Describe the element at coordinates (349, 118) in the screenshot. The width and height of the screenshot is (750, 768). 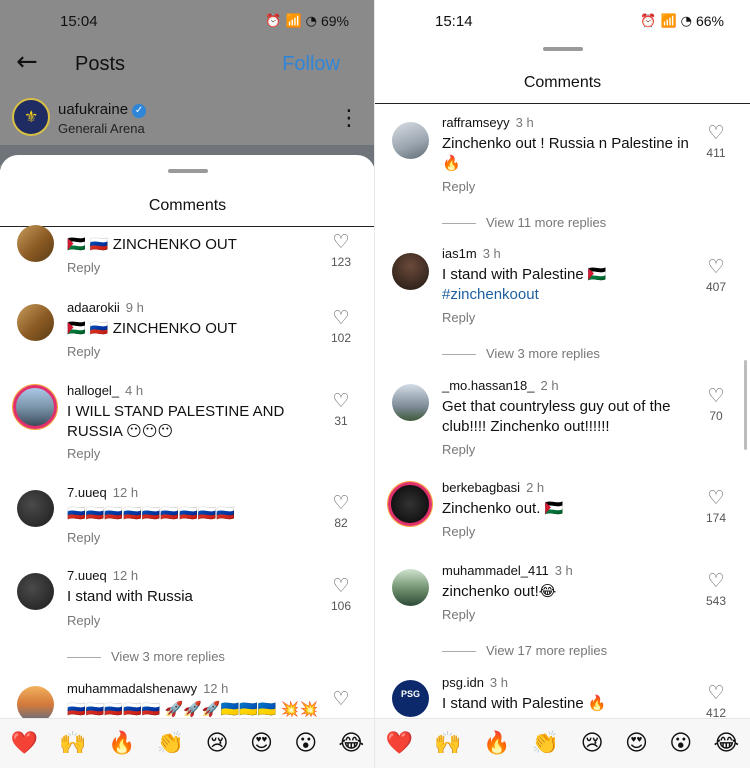
I see `more-vertical-icon: ⋮` at that location.